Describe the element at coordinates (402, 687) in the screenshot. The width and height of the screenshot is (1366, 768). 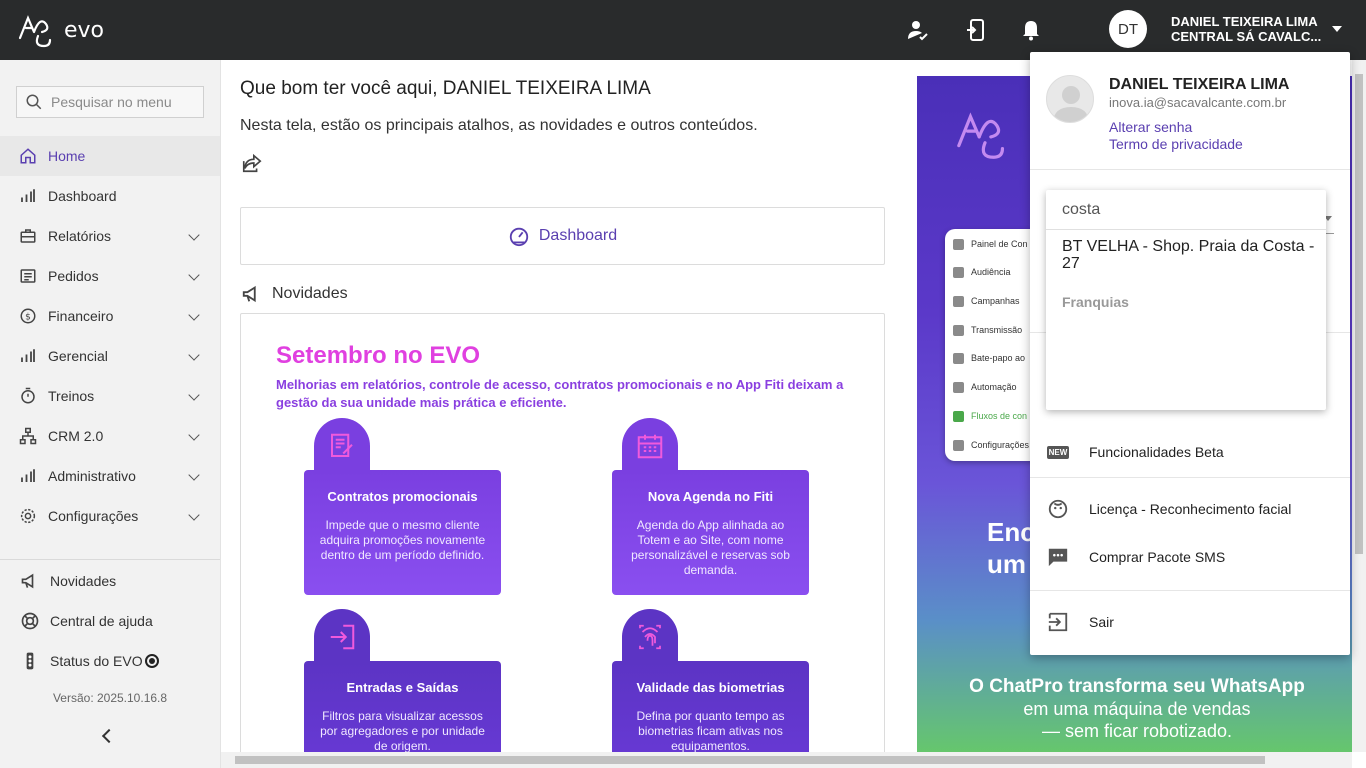
I see `feature-title: Entradas e Saídas` at that location.